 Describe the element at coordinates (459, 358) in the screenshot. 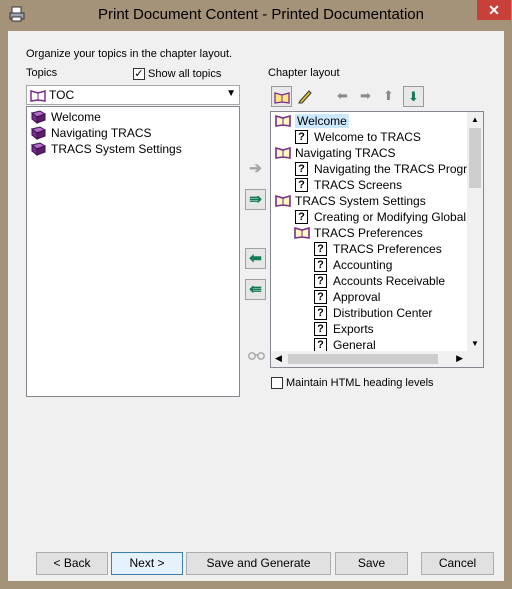

I see `scroll-right-icon: ▶` at that location.